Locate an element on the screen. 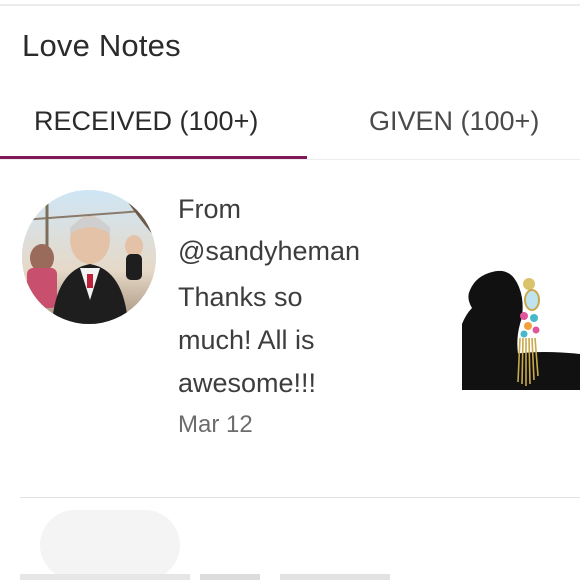 The image size is (580, 580). from-label: From is located at coordinates (209, 209).